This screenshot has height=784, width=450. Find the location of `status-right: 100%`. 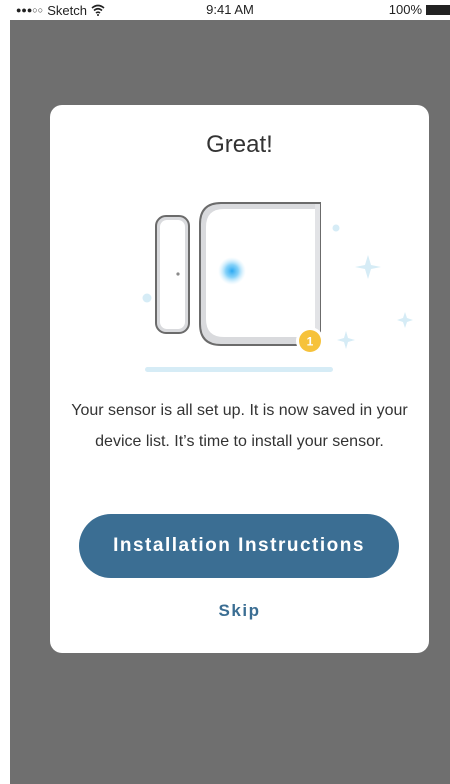

status-right: 100% is located at coordinates (419, 9).